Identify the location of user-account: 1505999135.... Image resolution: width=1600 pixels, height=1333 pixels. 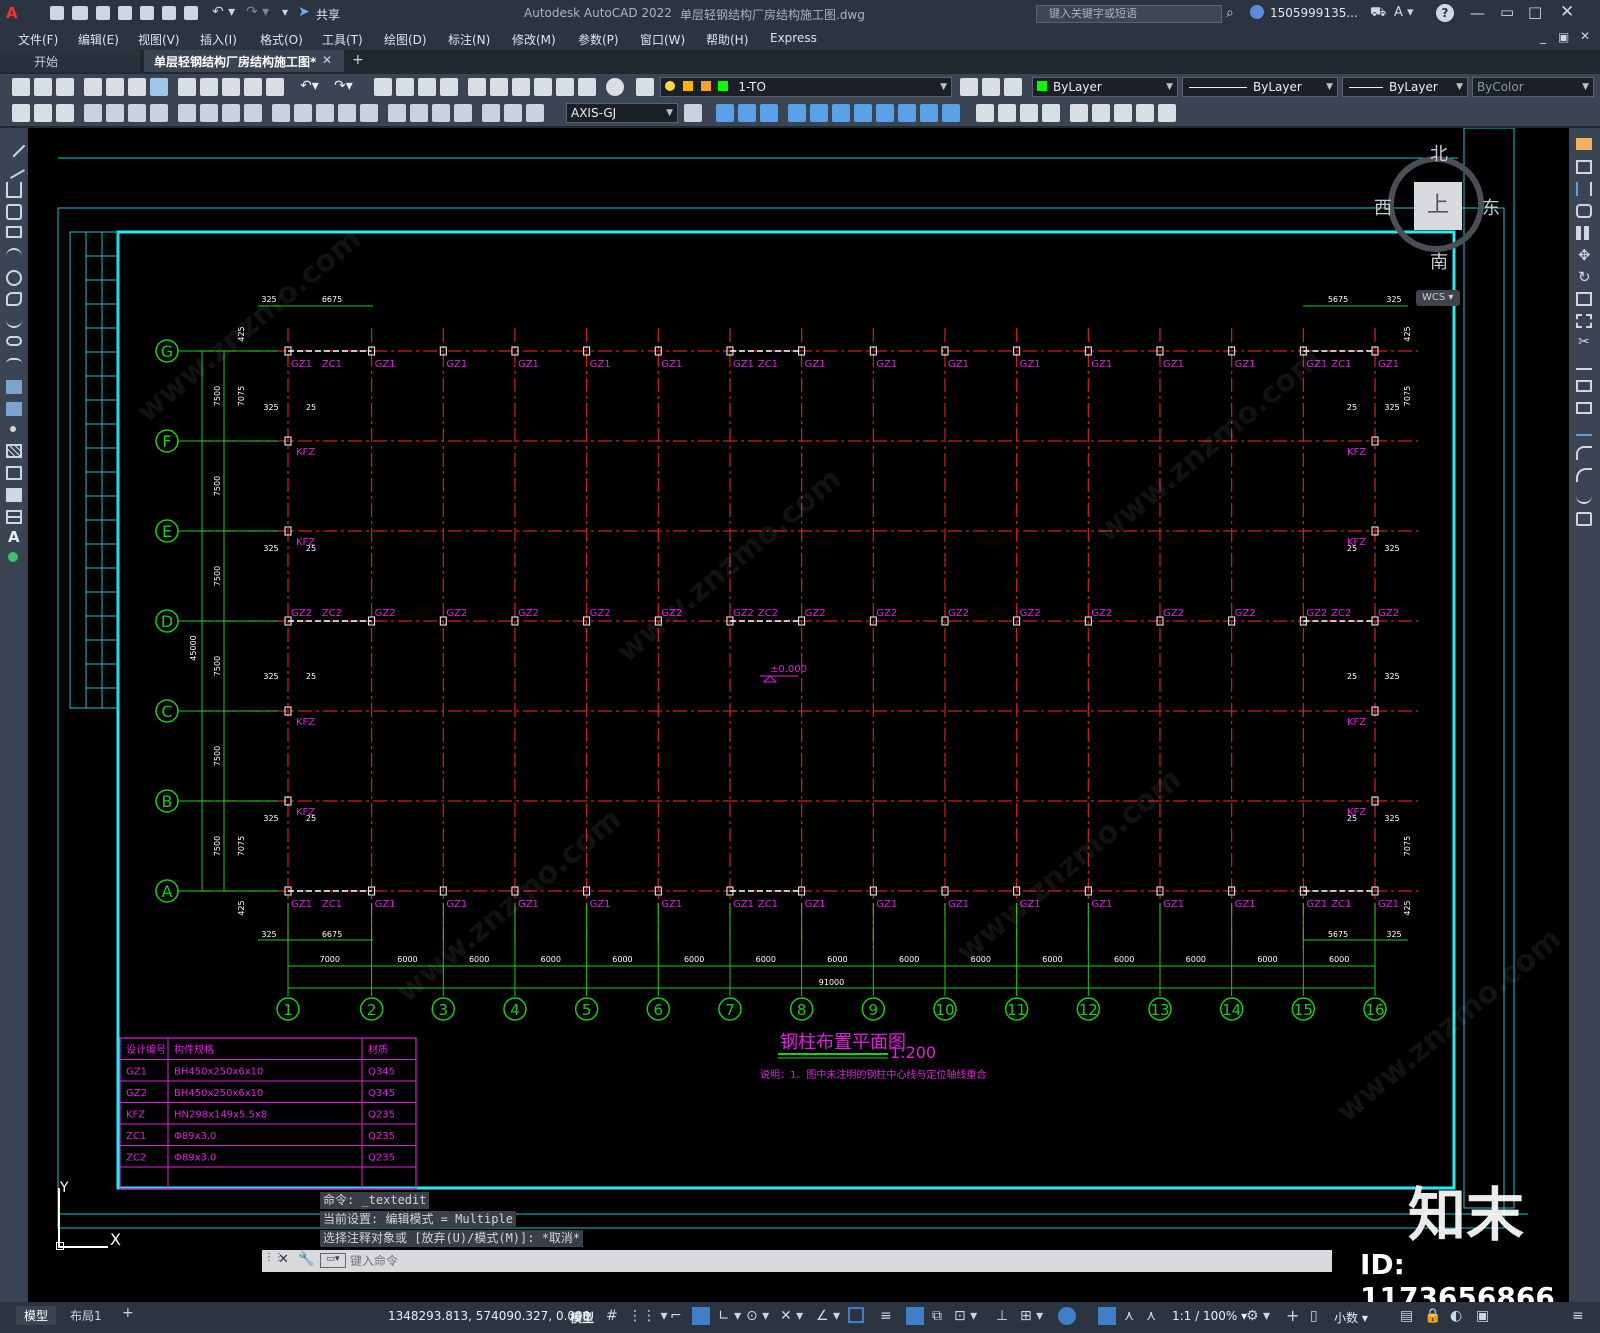
(1314, 13).